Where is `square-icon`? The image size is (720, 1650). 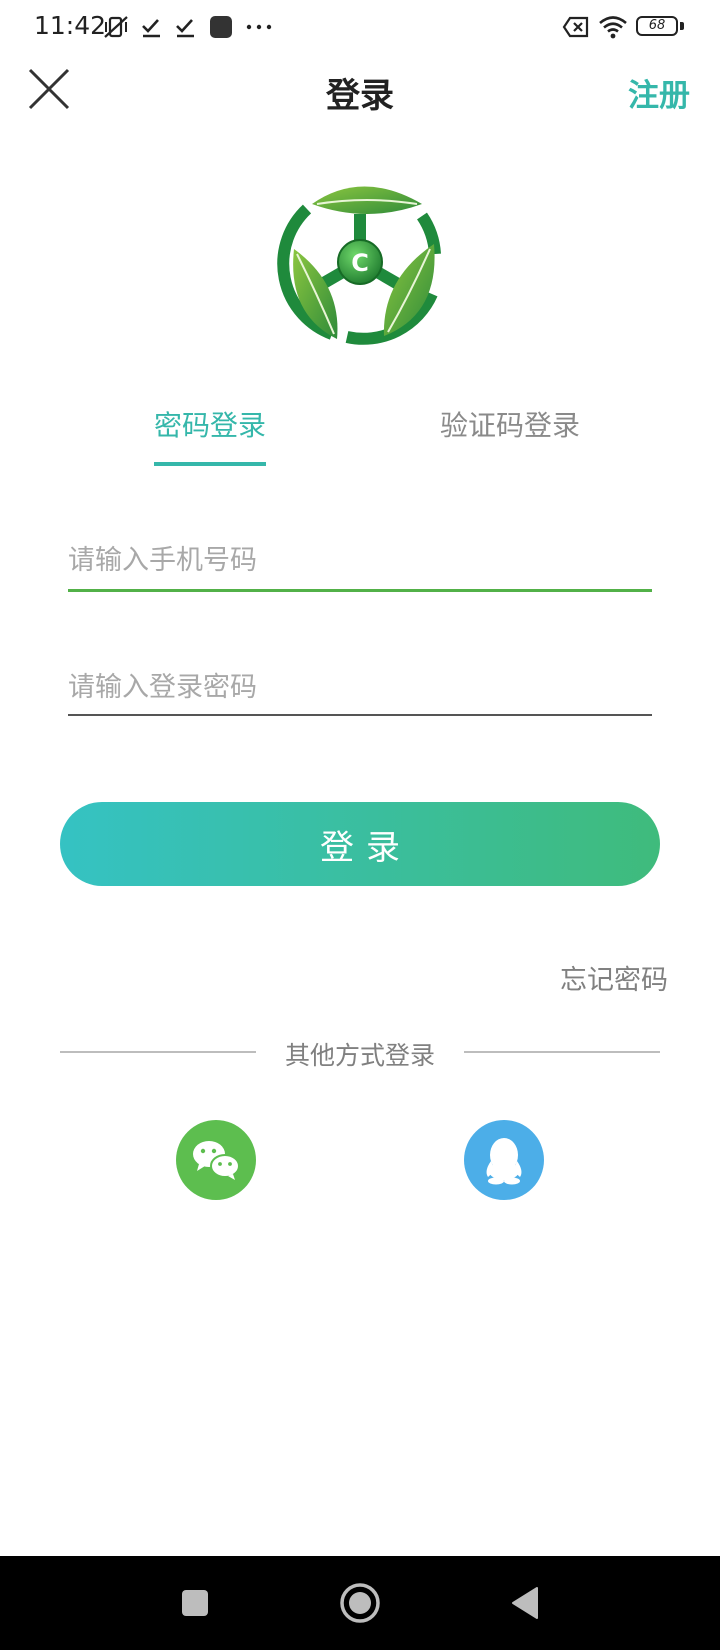 square-icon is located at coordinates (195, 1603).